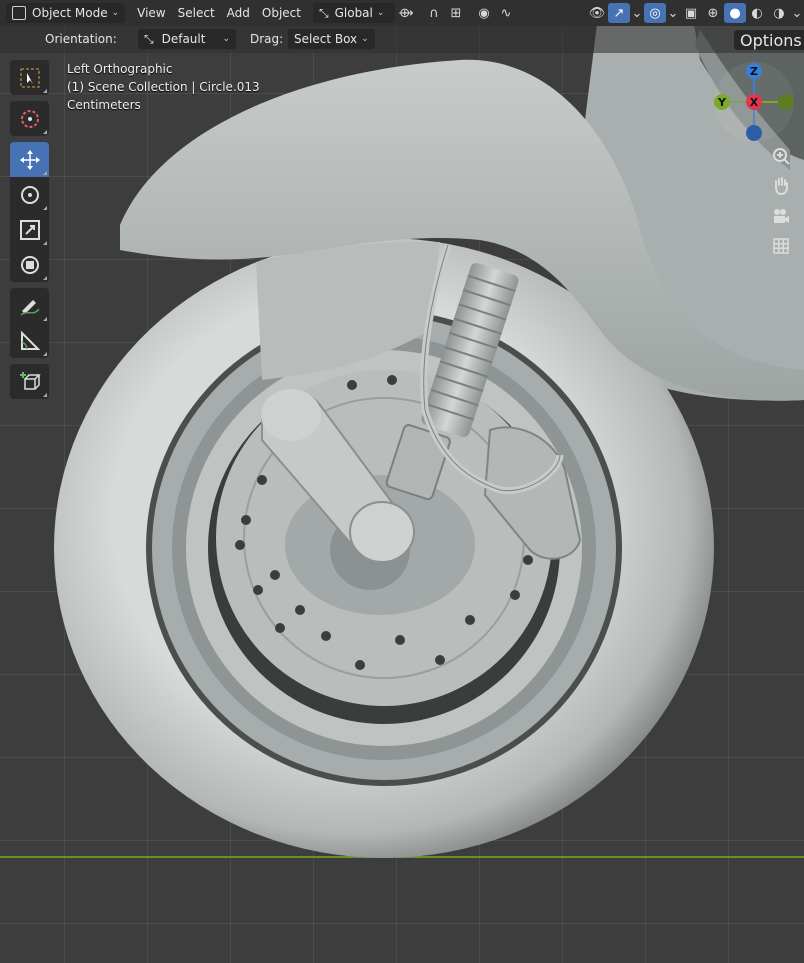 This screenshot has height=963, width=804. Describe the element at coordinates (104, 105) in the screenshot. I see `units-info: Centimeters` at that location.